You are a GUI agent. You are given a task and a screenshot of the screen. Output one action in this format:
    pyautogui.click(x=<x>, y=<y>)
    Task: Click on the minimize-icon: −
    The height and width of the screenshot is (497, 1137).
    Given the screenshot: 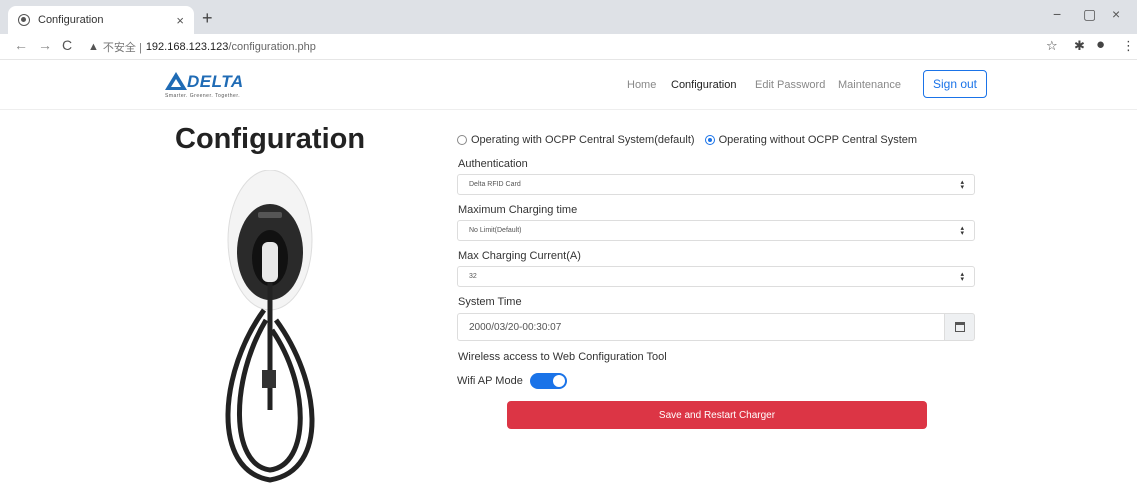 What is the action you would take?
    pyautogui.click(x=1057, y=14)
    